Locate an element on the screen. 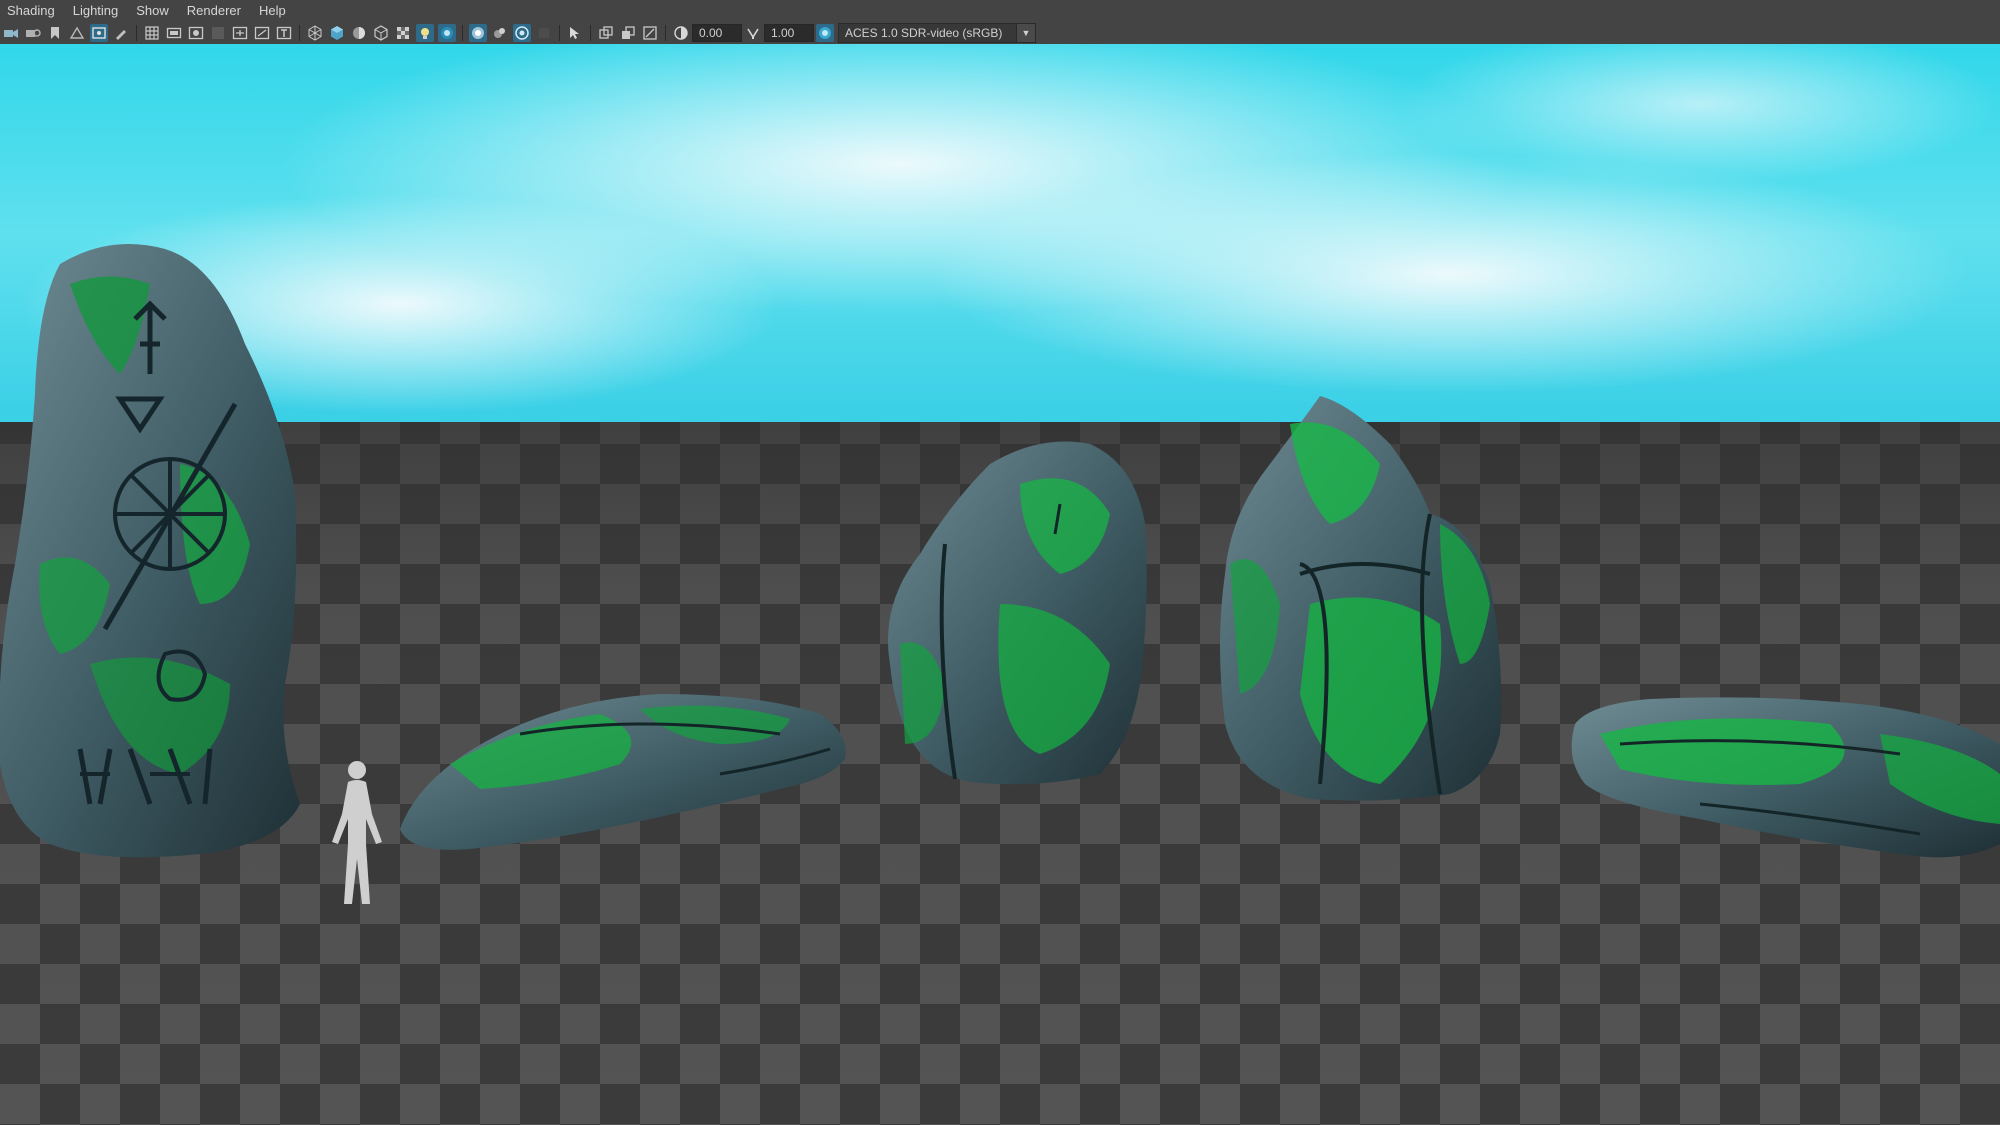  menu-renderer: Renderer is located at coordinates (214, 11).